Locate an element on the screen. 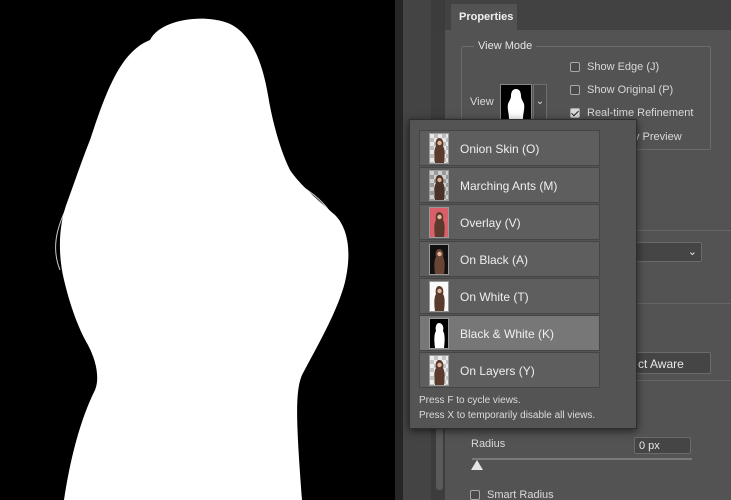  menu-item-onion-skin: Onion Skin (O) is located at coordinates (509, 148).